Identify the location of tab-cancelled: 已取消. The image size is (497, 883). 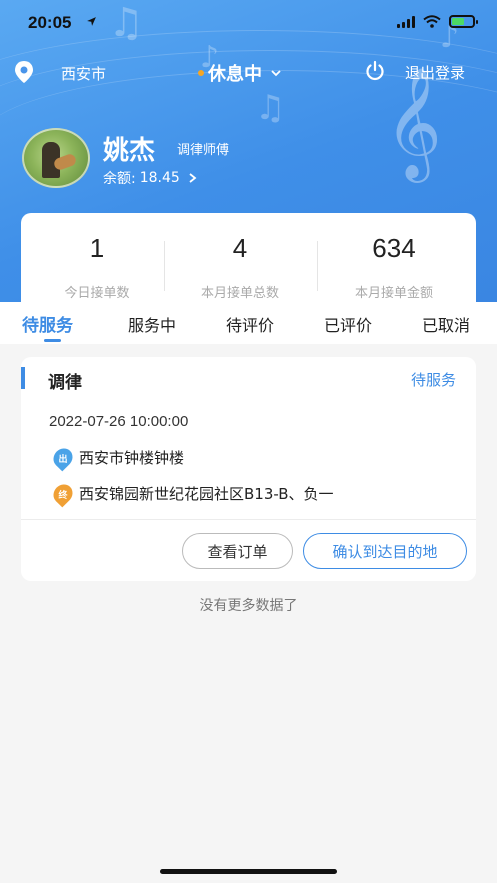
(446, 324).